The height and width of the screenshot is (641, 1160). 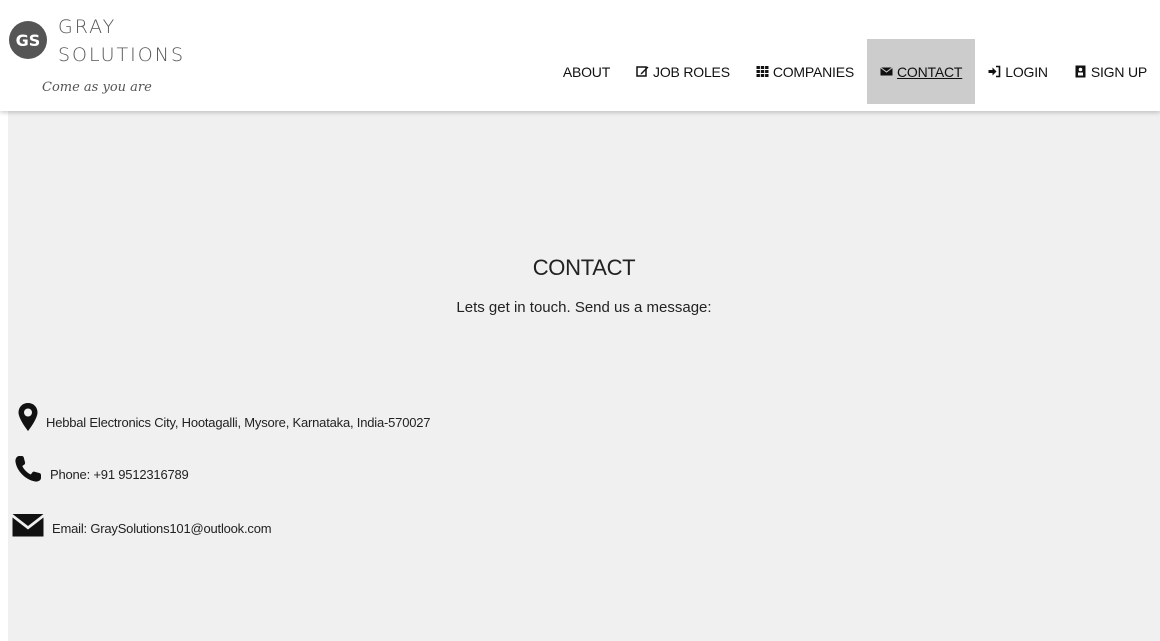 What do you see at coordinates (813, 71) in the screenshot?
I see `nav-label-companies: COMPANIES` at bounding box center [813, 71].